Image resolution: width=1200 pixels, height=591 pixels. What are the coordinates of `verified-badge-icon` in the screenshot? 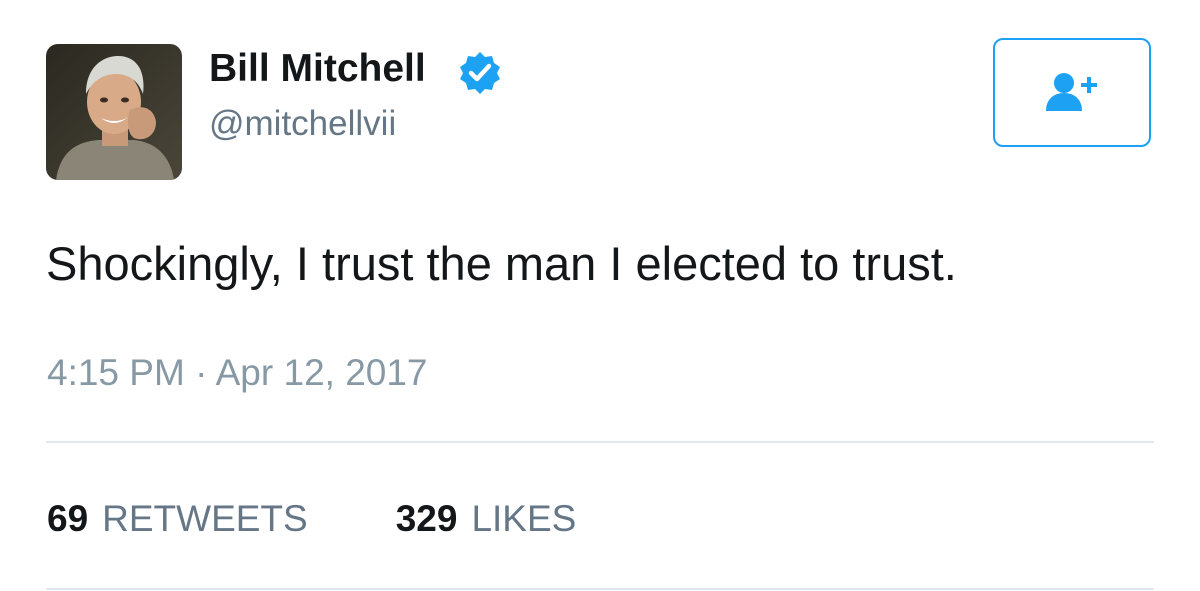 It's located at (480, 73).